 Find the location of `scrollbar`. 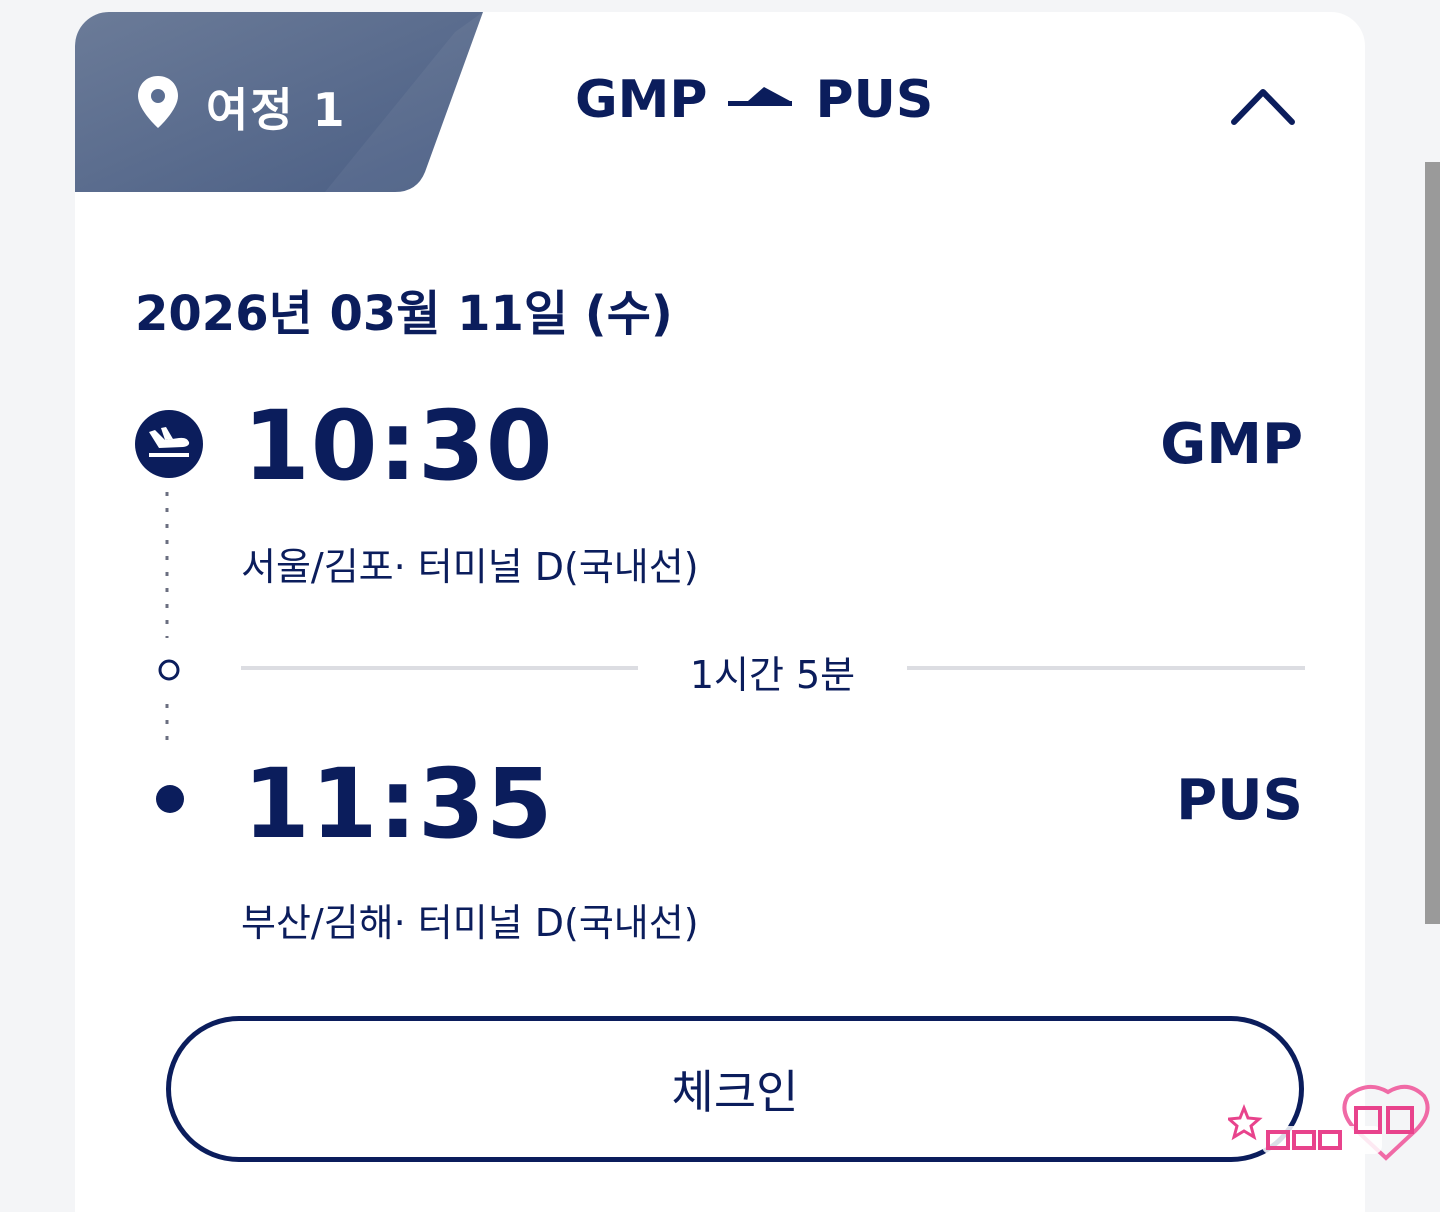

scrollbar is located at coordinates (1432, 543).